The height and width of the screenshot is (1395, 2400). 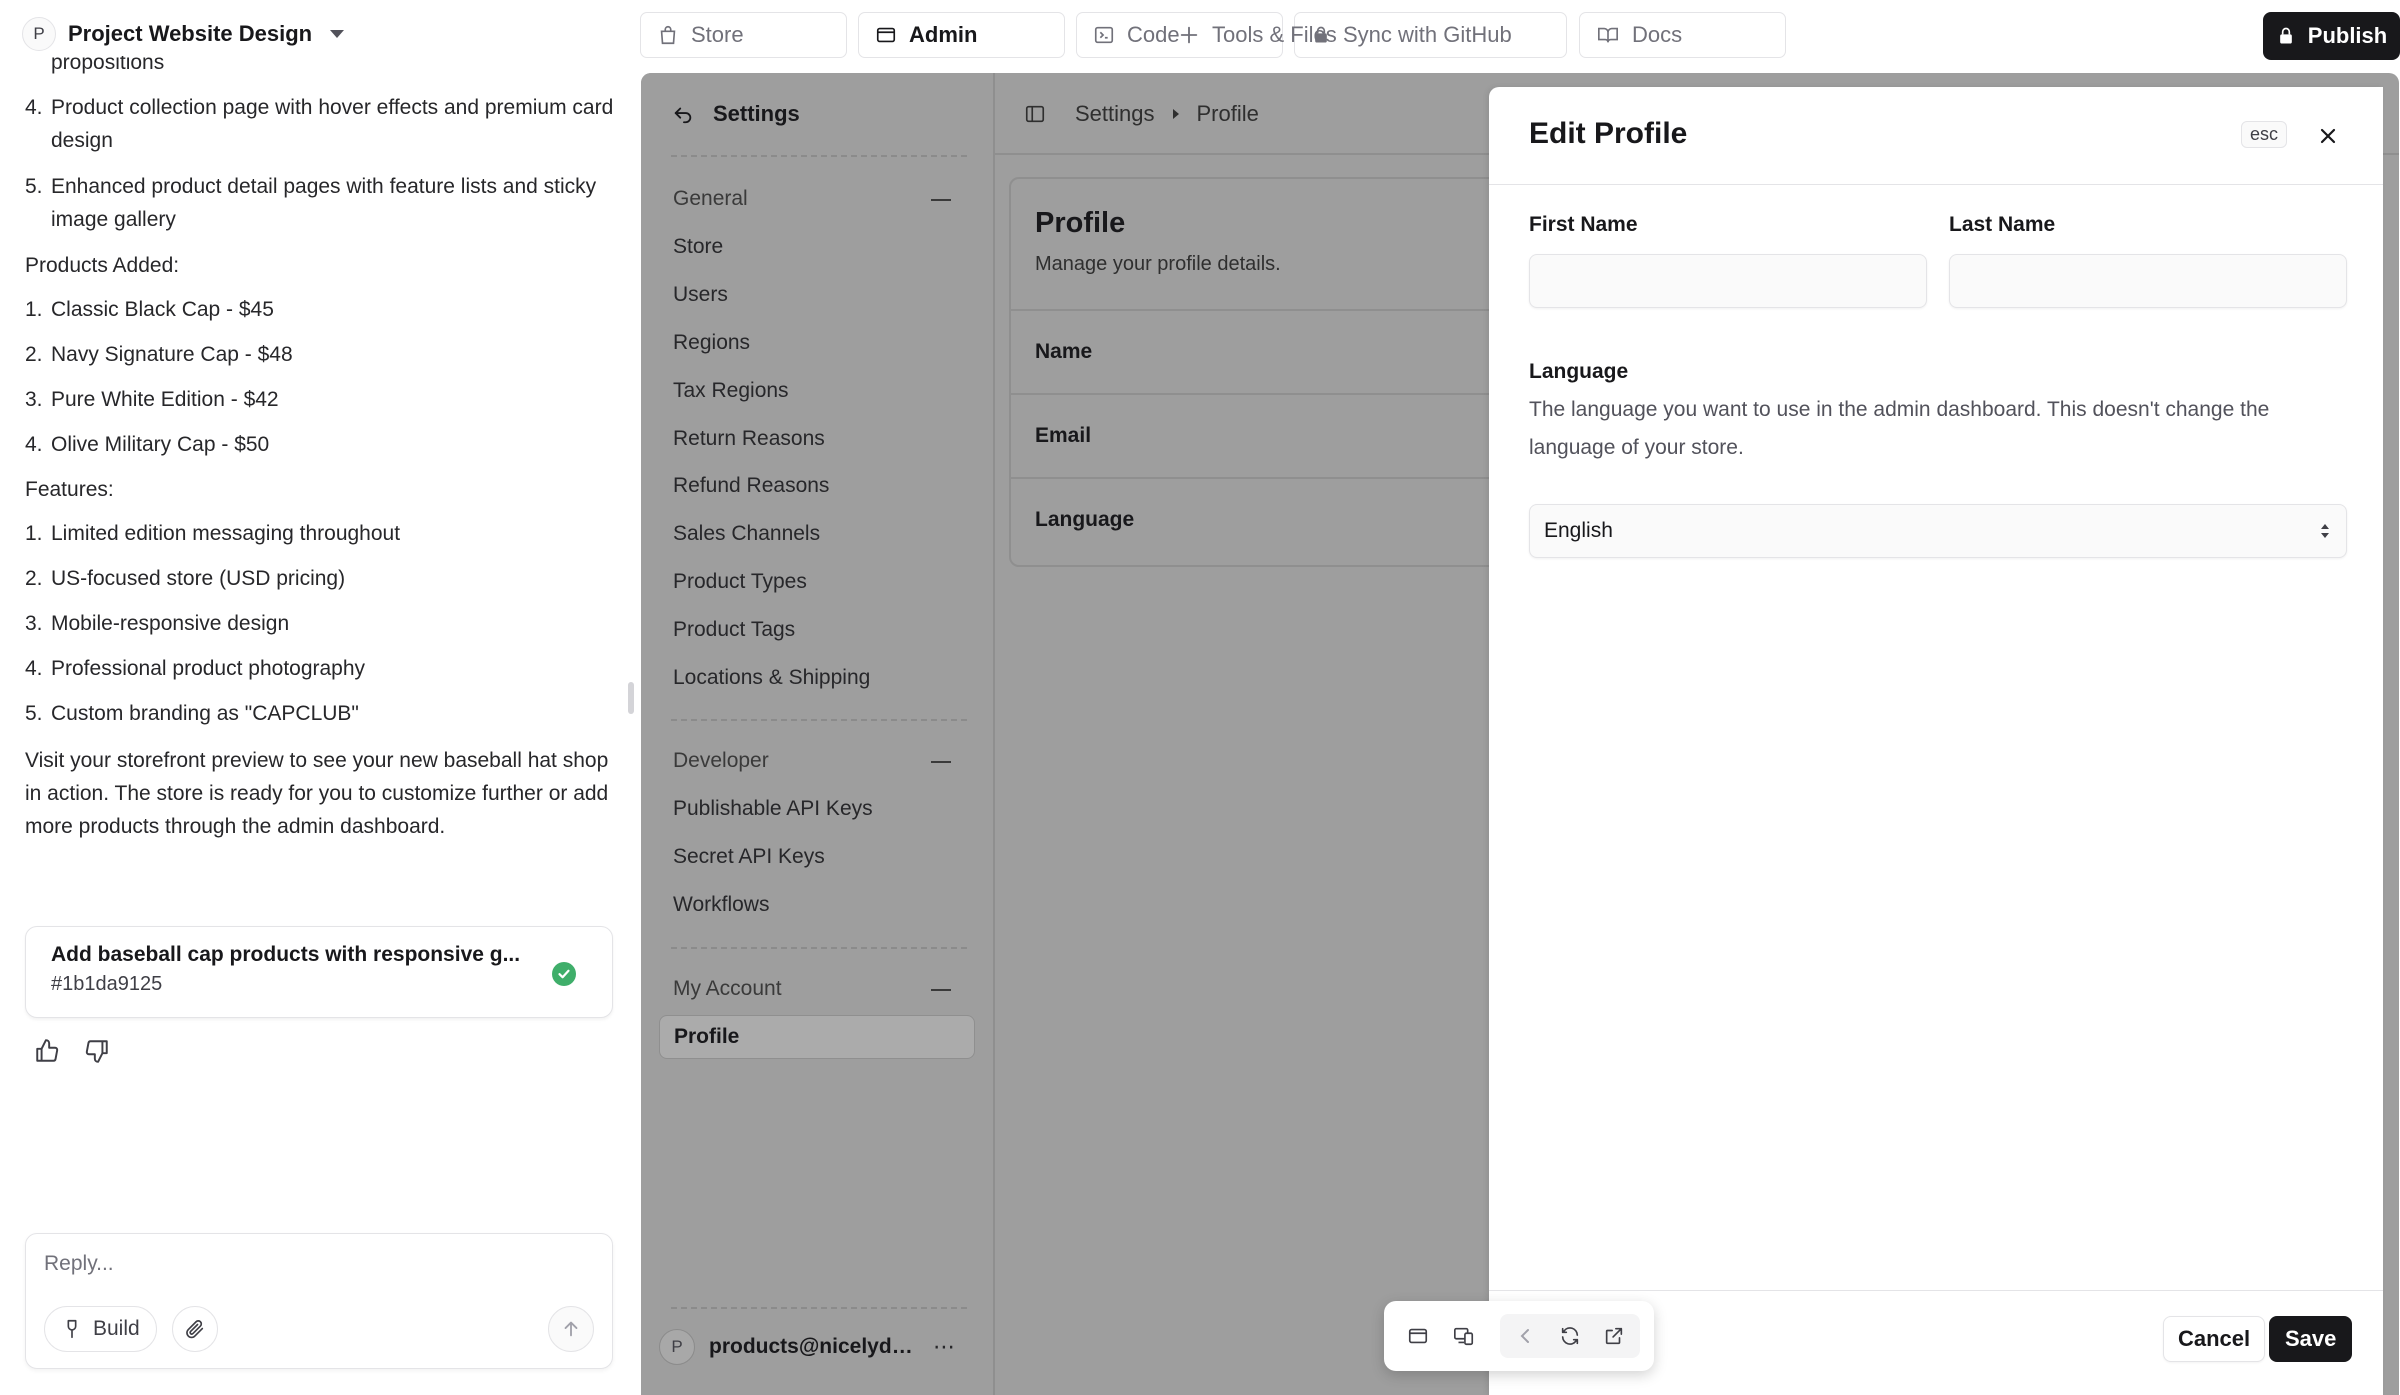 I want to click on lock-icon, so click(x=2285, y=35).